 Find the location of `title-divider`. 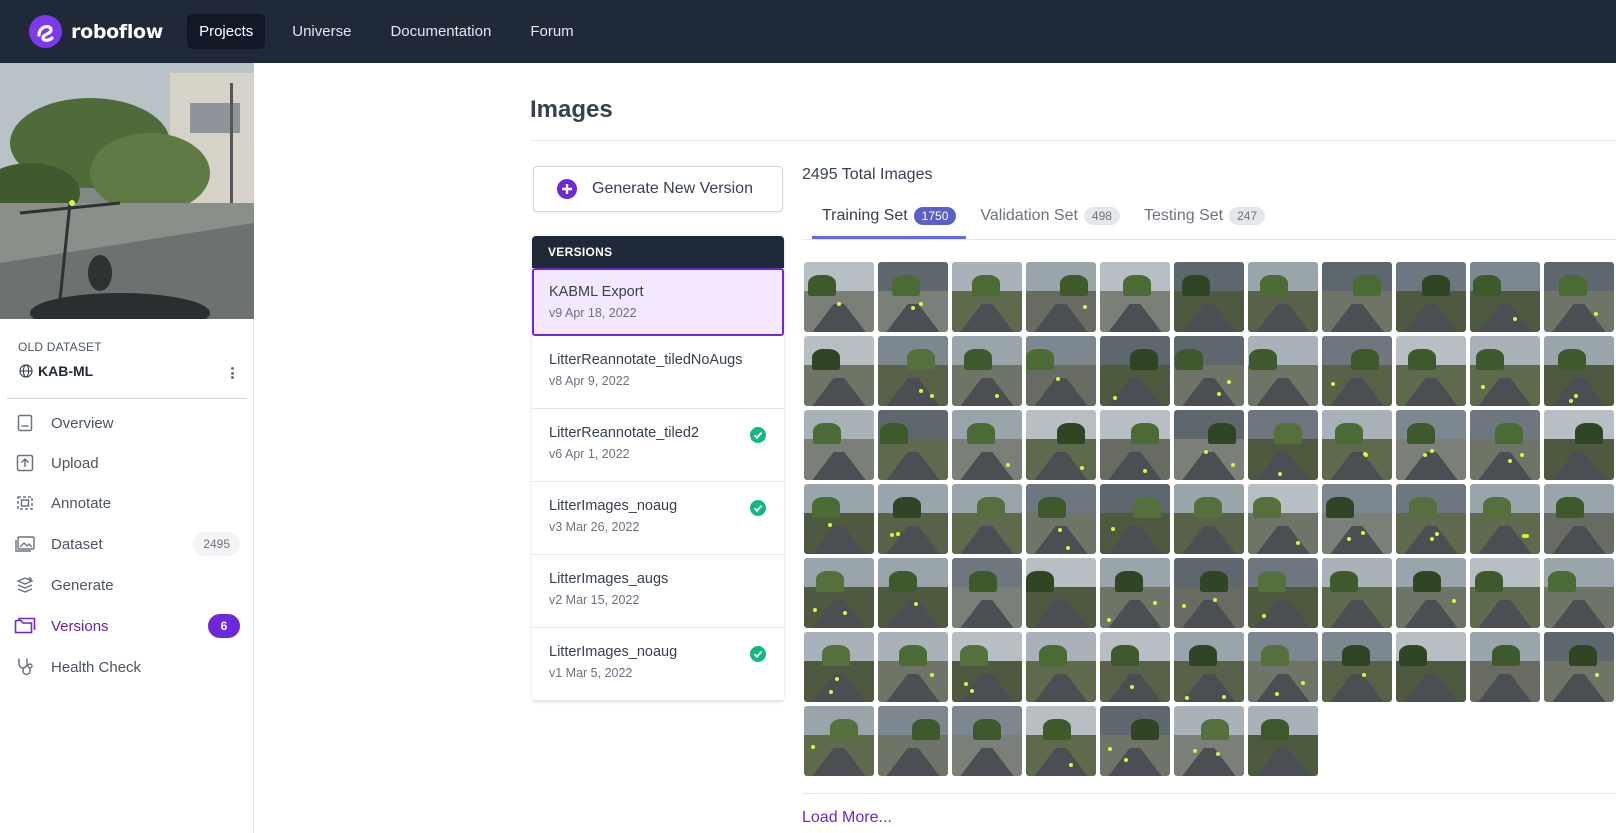

title-divider is located at coordinates (1073, 140).